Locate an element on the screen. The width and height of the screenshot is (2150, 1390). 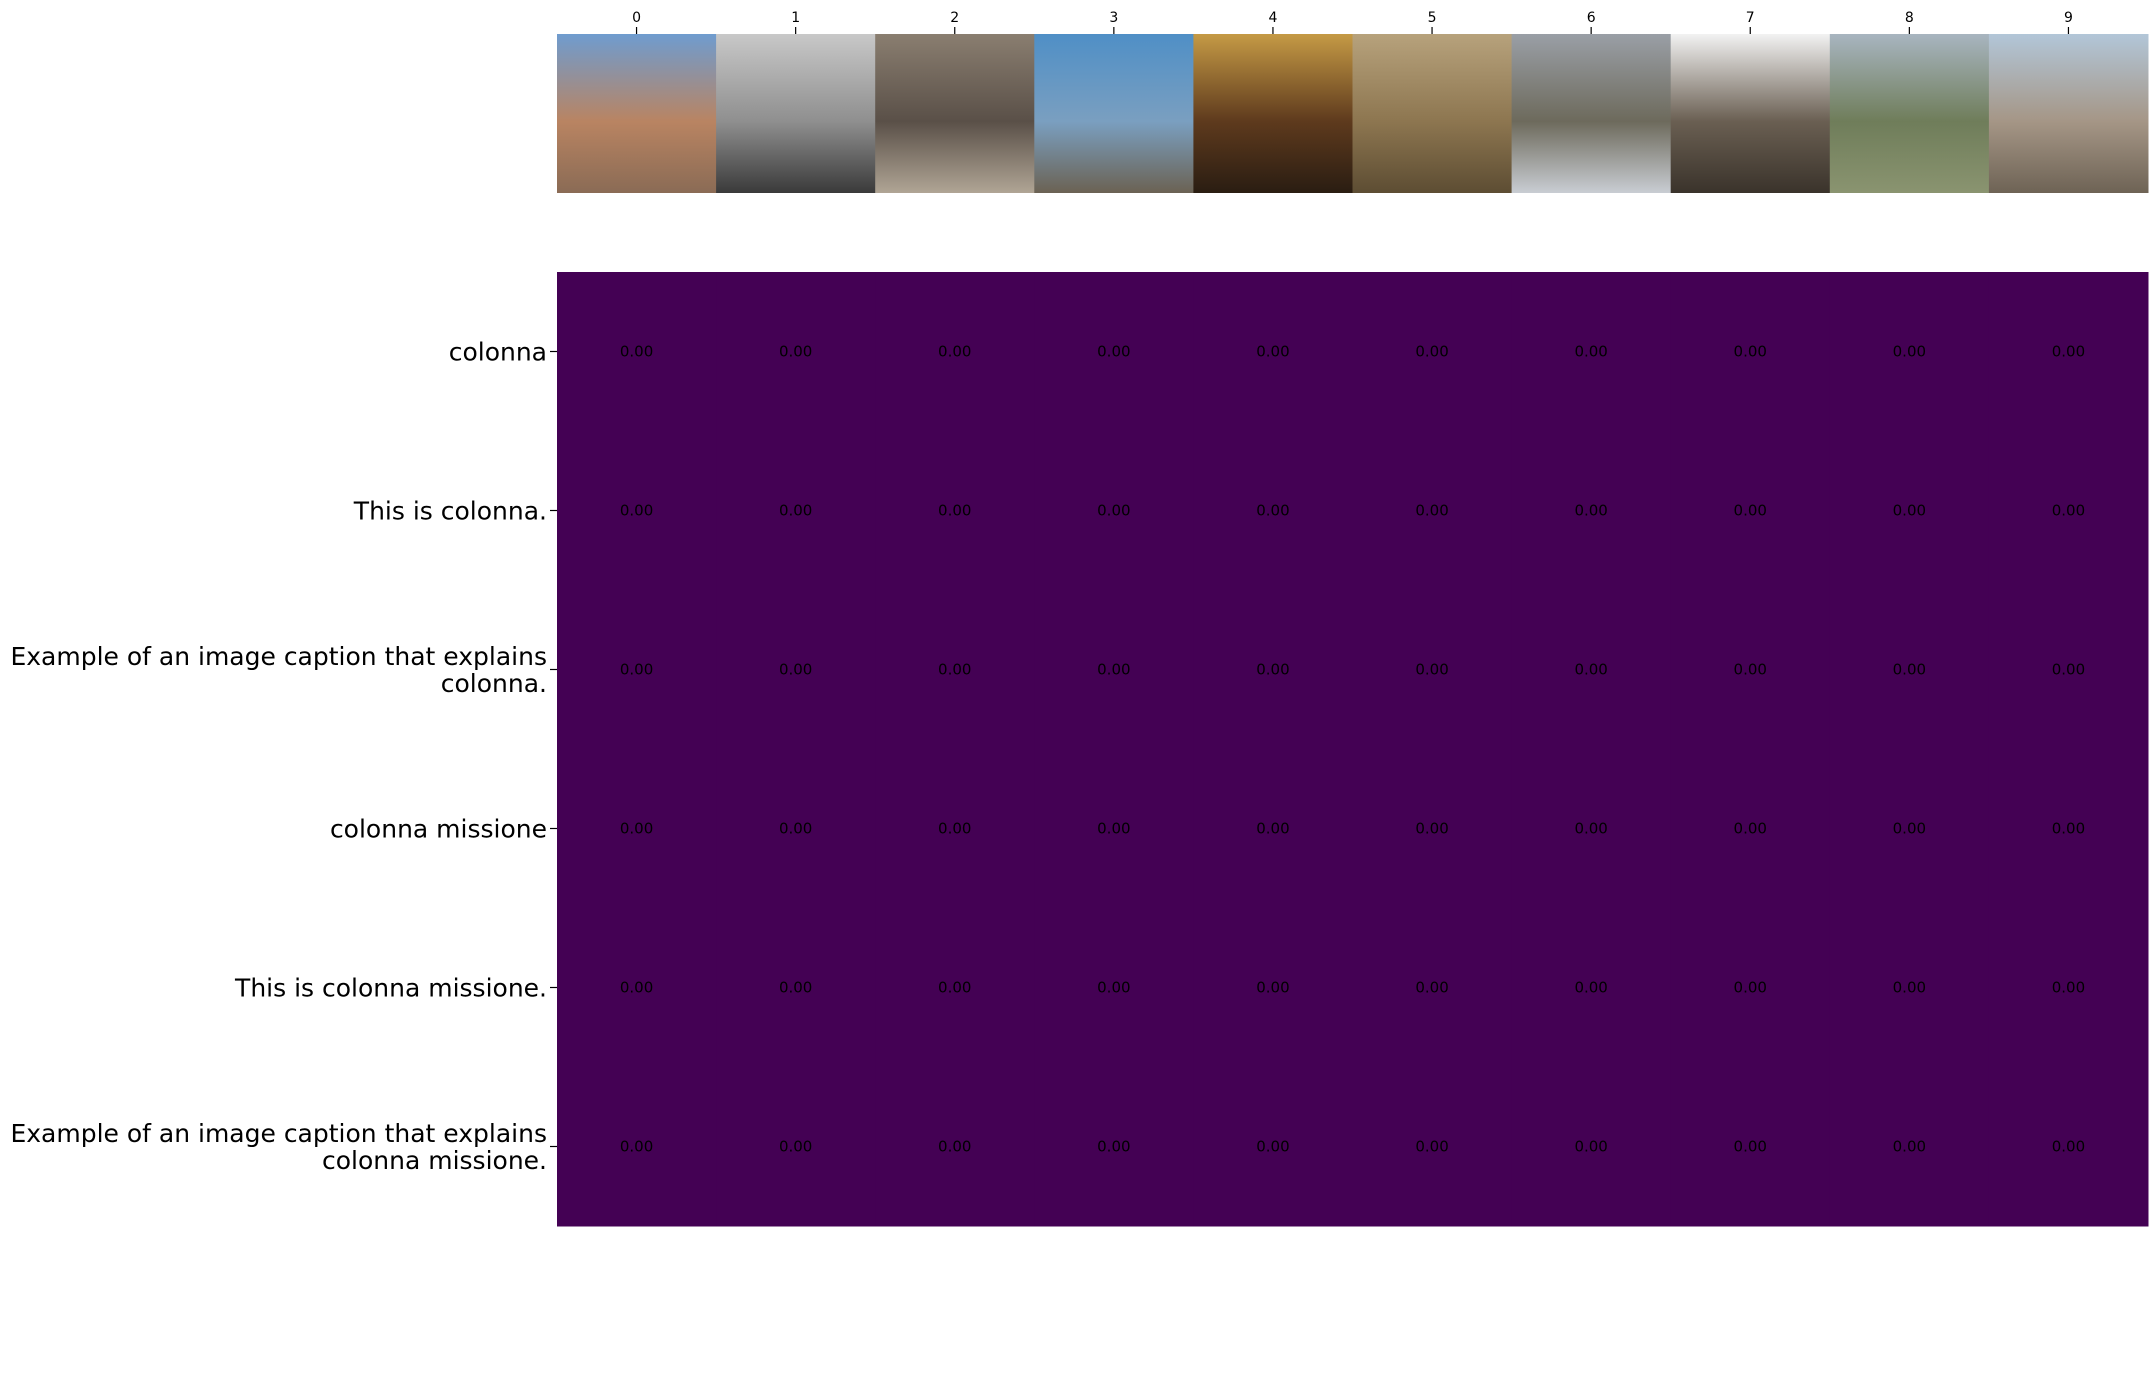
x-tick-label: 0 is located at coordinates (636, 18).